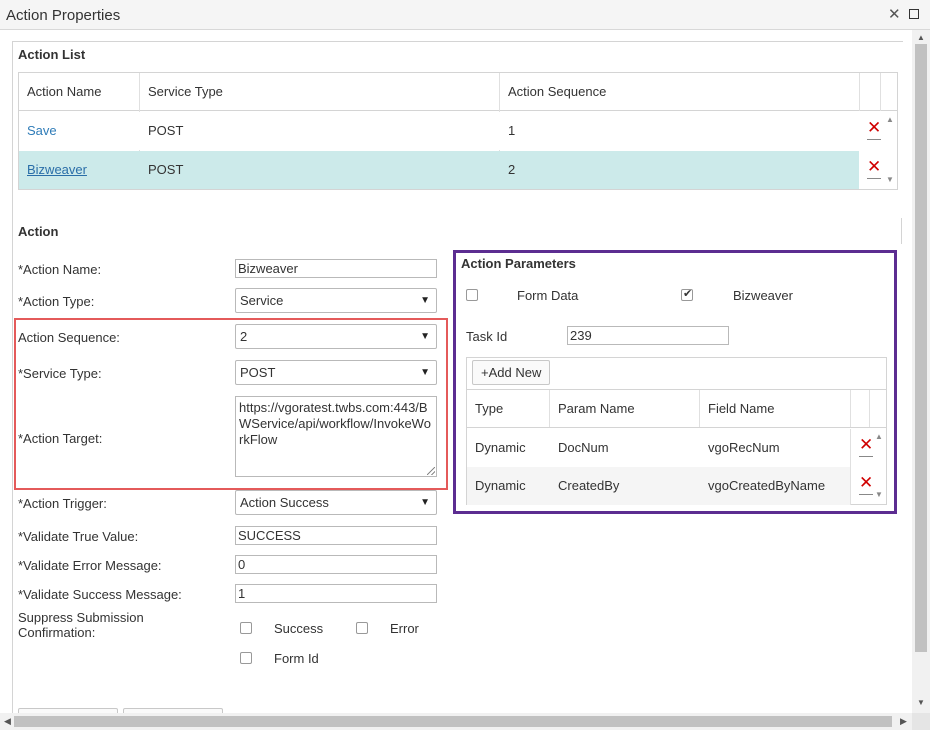  Describe the element at coordinates (767, 485) in the screenshot. I see `field-name-cell: vgoCreatedByName` at that location.